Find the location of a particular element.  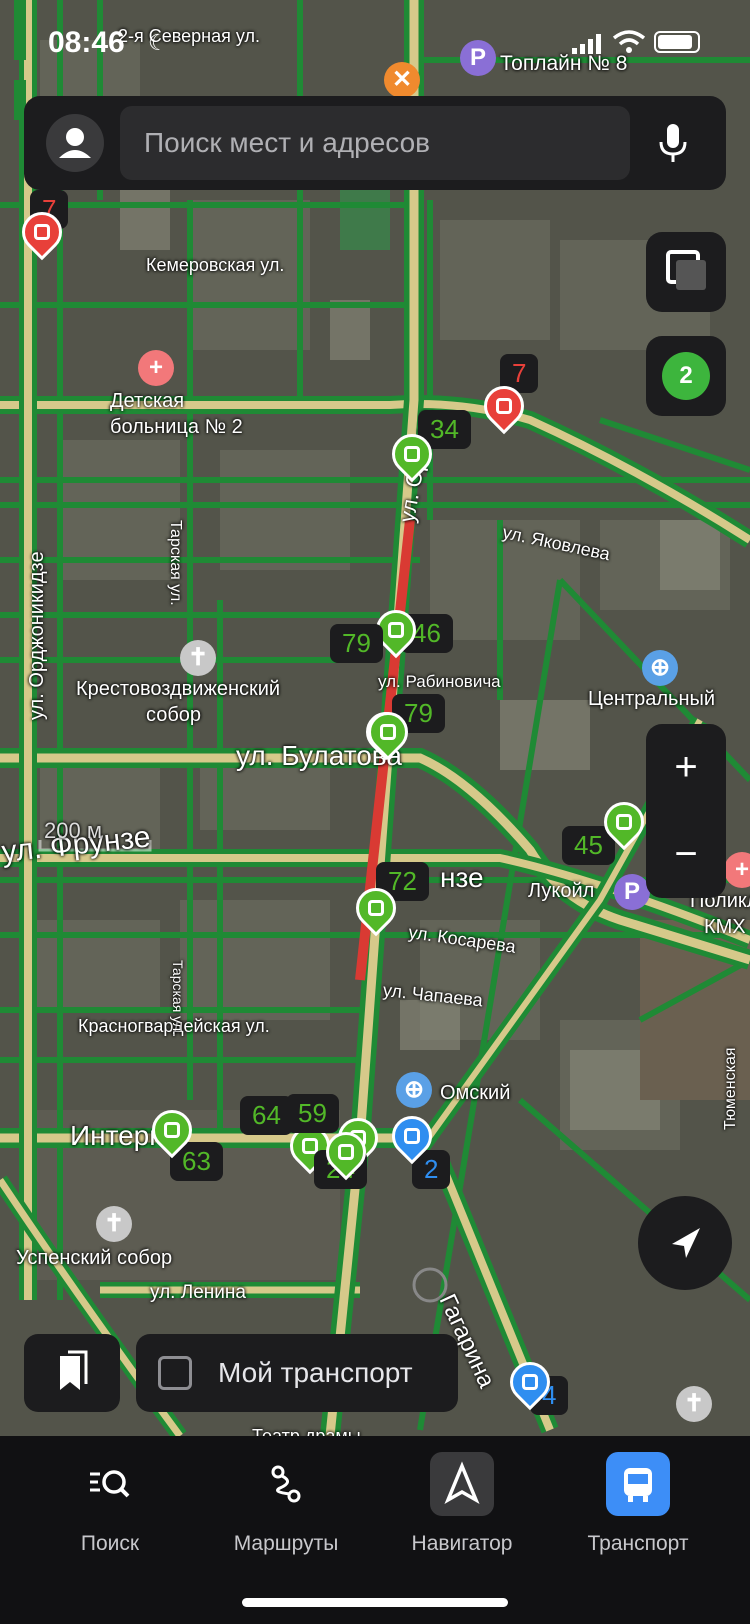

tab-transport: Транспорт is located at coordinates (638, 1504).